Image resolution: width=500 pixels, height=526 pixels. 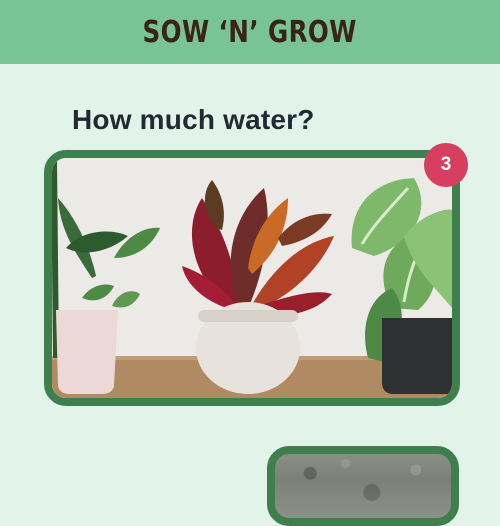 I want to click on app-title: SOW ‘N’ GROW, so click(x=250, y=32).